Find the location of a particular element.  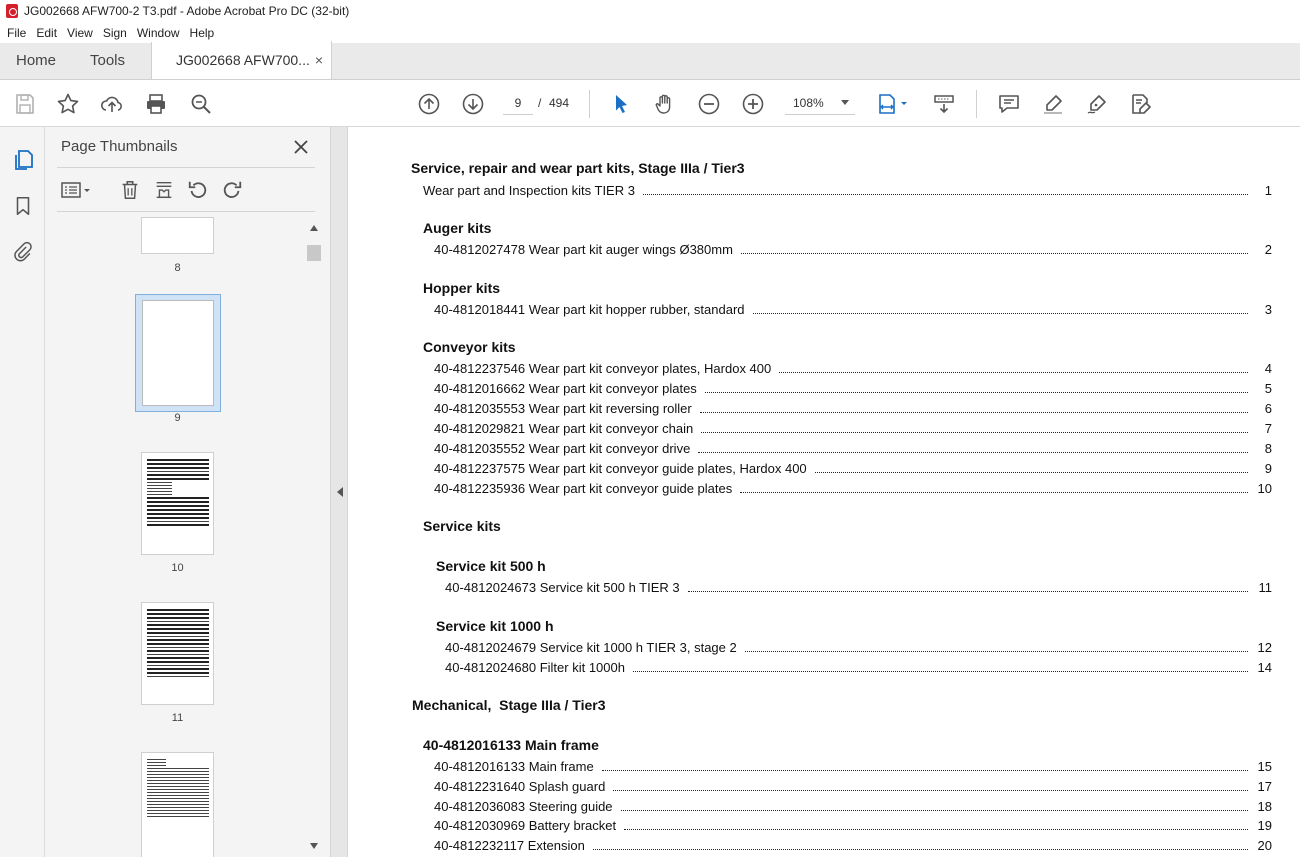

delete-pages-icon is located at coordinates (130, 190).